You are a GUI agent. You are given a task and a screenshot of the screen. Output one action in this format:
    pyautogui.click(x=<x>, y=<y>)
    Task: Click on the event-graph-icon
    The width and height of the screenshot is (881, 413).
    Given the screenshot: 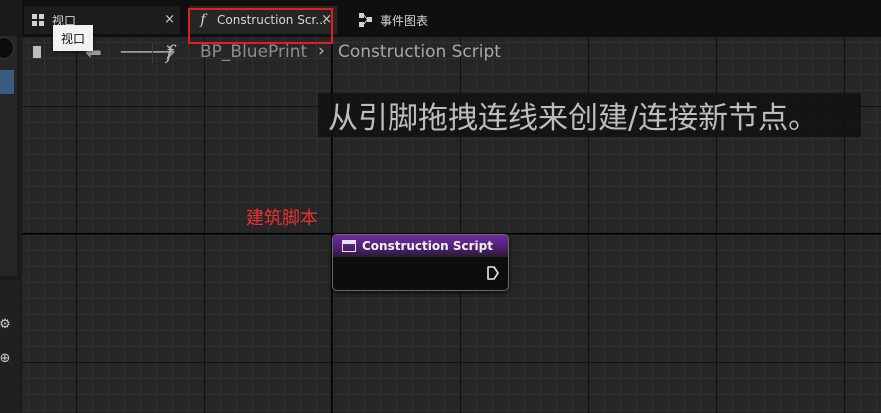 What is the action you would take?
    pyautogui.click(x=366, y=20)
    